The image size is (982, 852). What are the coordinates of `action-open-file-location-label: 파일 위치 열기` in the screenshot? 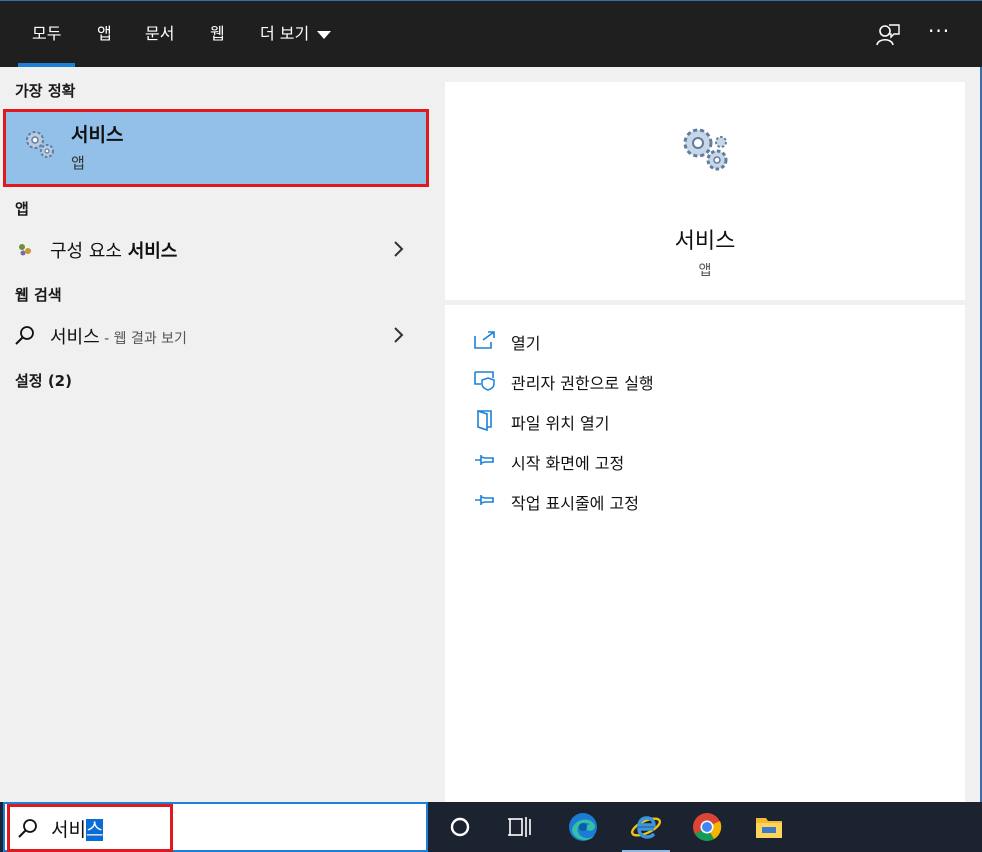 It's located at (560, 423).